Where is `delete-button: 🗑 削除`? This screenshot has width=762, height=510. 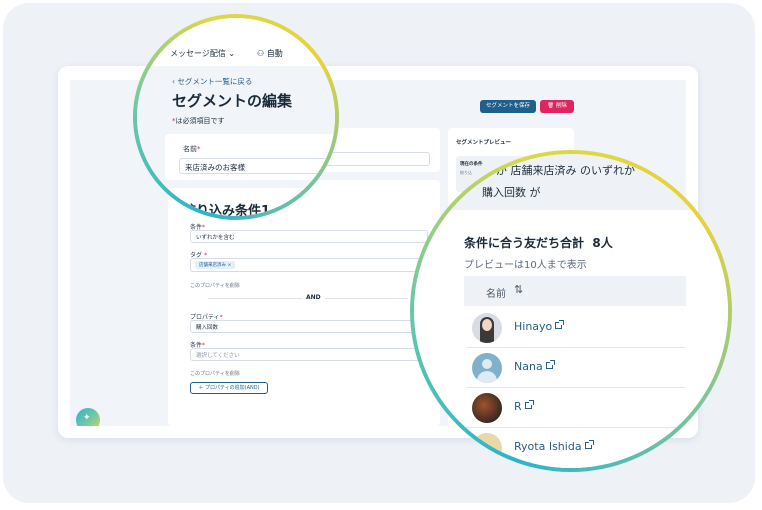
delete-button: 🗑 削除 is located at coordinates (557, 106).